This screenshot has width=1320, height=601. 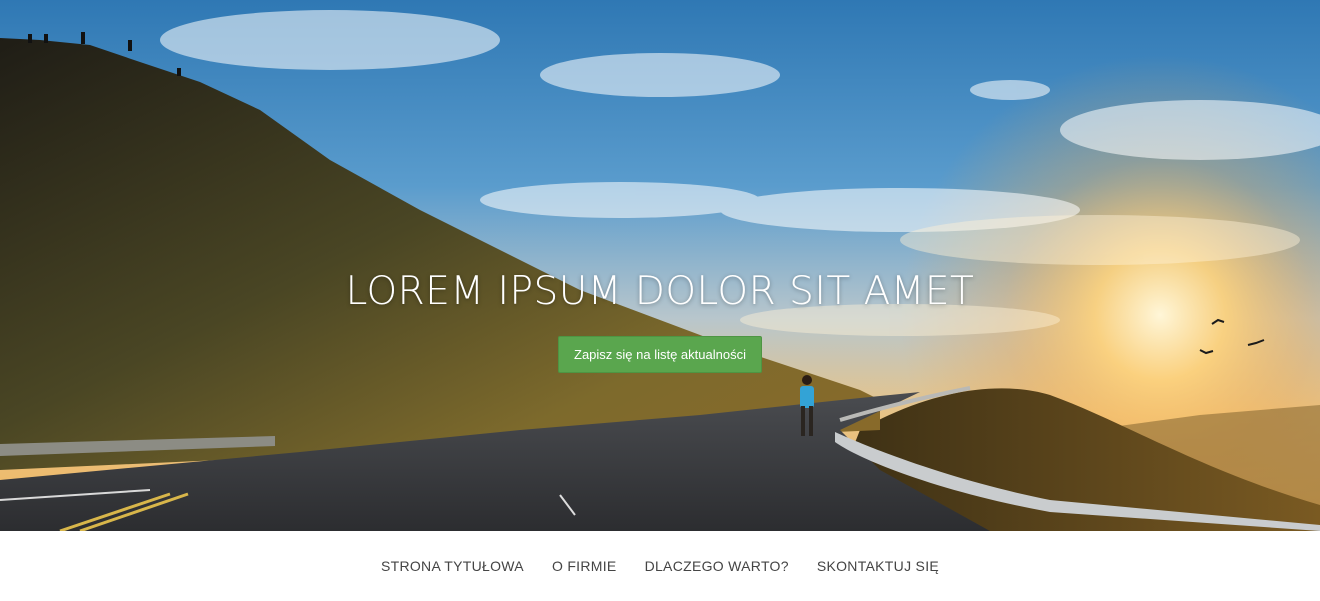 I want to click on hero-title: LOREM IPSUM DOLOR SIT AMET, so click(x=660, y=291).